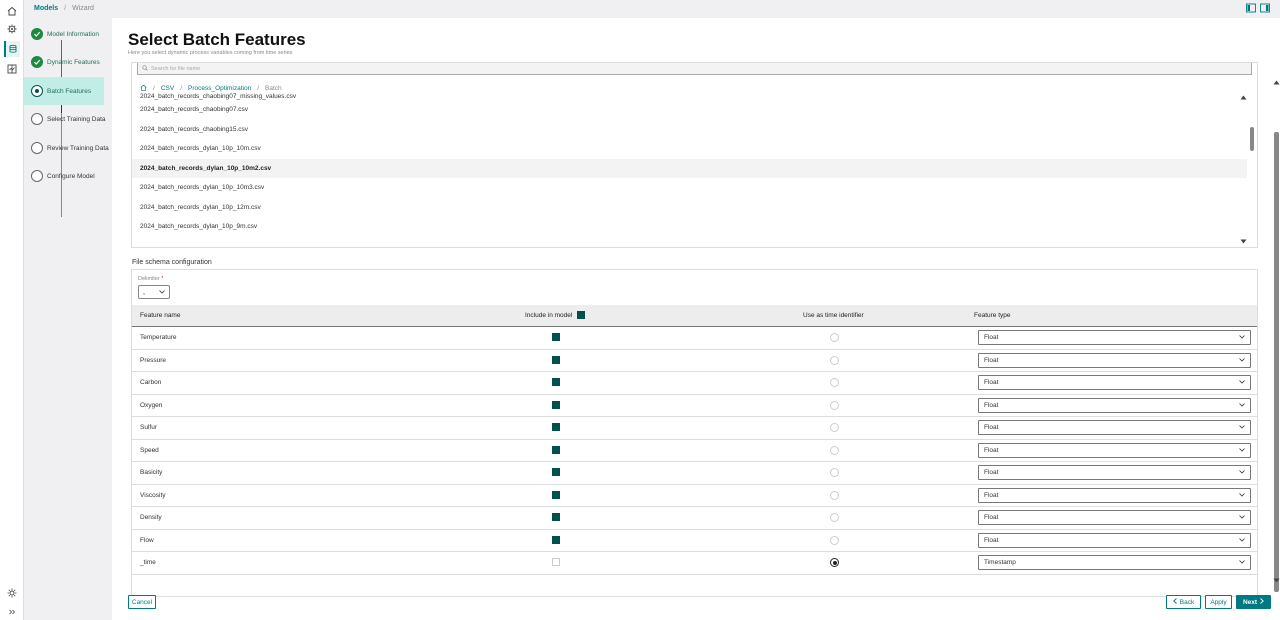 Image resolution: width=1280 pixels, height=620 pixels. I want to click on step-label: Dynamic Features, so click(73, 62).